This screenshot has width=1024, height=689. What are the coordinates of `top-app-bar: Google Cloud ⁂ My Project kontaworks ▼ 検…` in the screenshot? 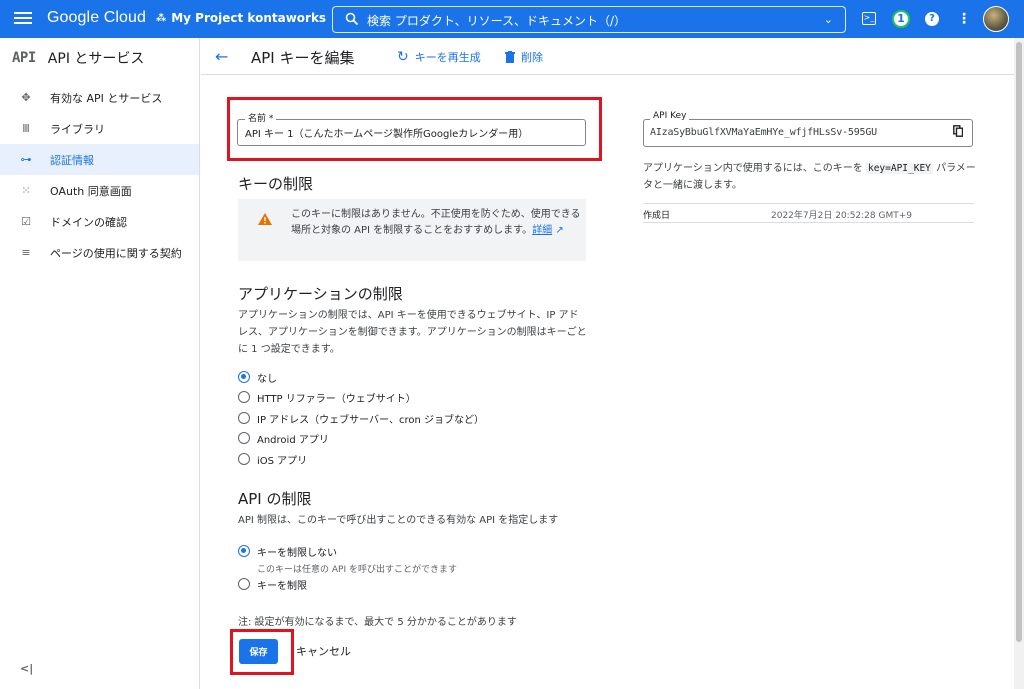 It's located at (512, 19).